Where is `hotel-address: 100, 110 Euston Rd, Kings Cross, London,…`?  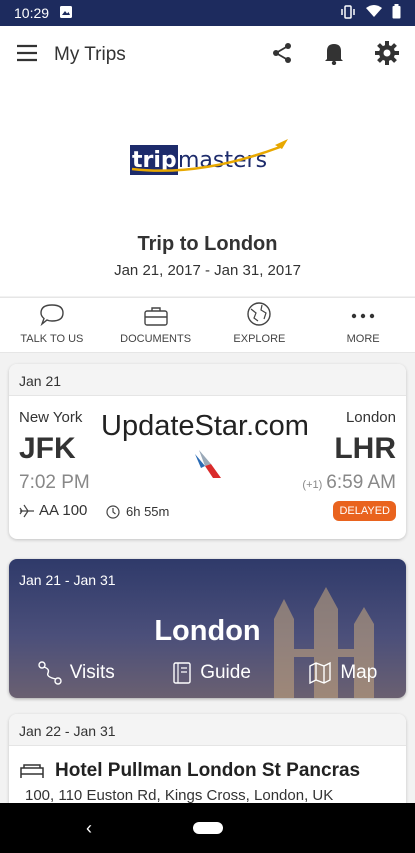 hotel-address: 100, 110 Euston Rd, Kings Cross, London,… is located at coordinates (179, 795).